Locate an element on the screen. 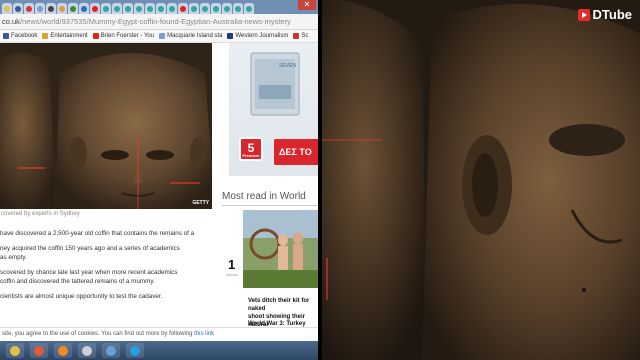  firefox-icon is located at coordinates (63, 350).